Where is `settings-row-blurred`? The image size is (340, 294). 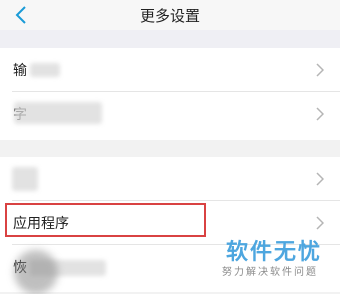 settings-row-blurred is located at coordinates (170, 179).